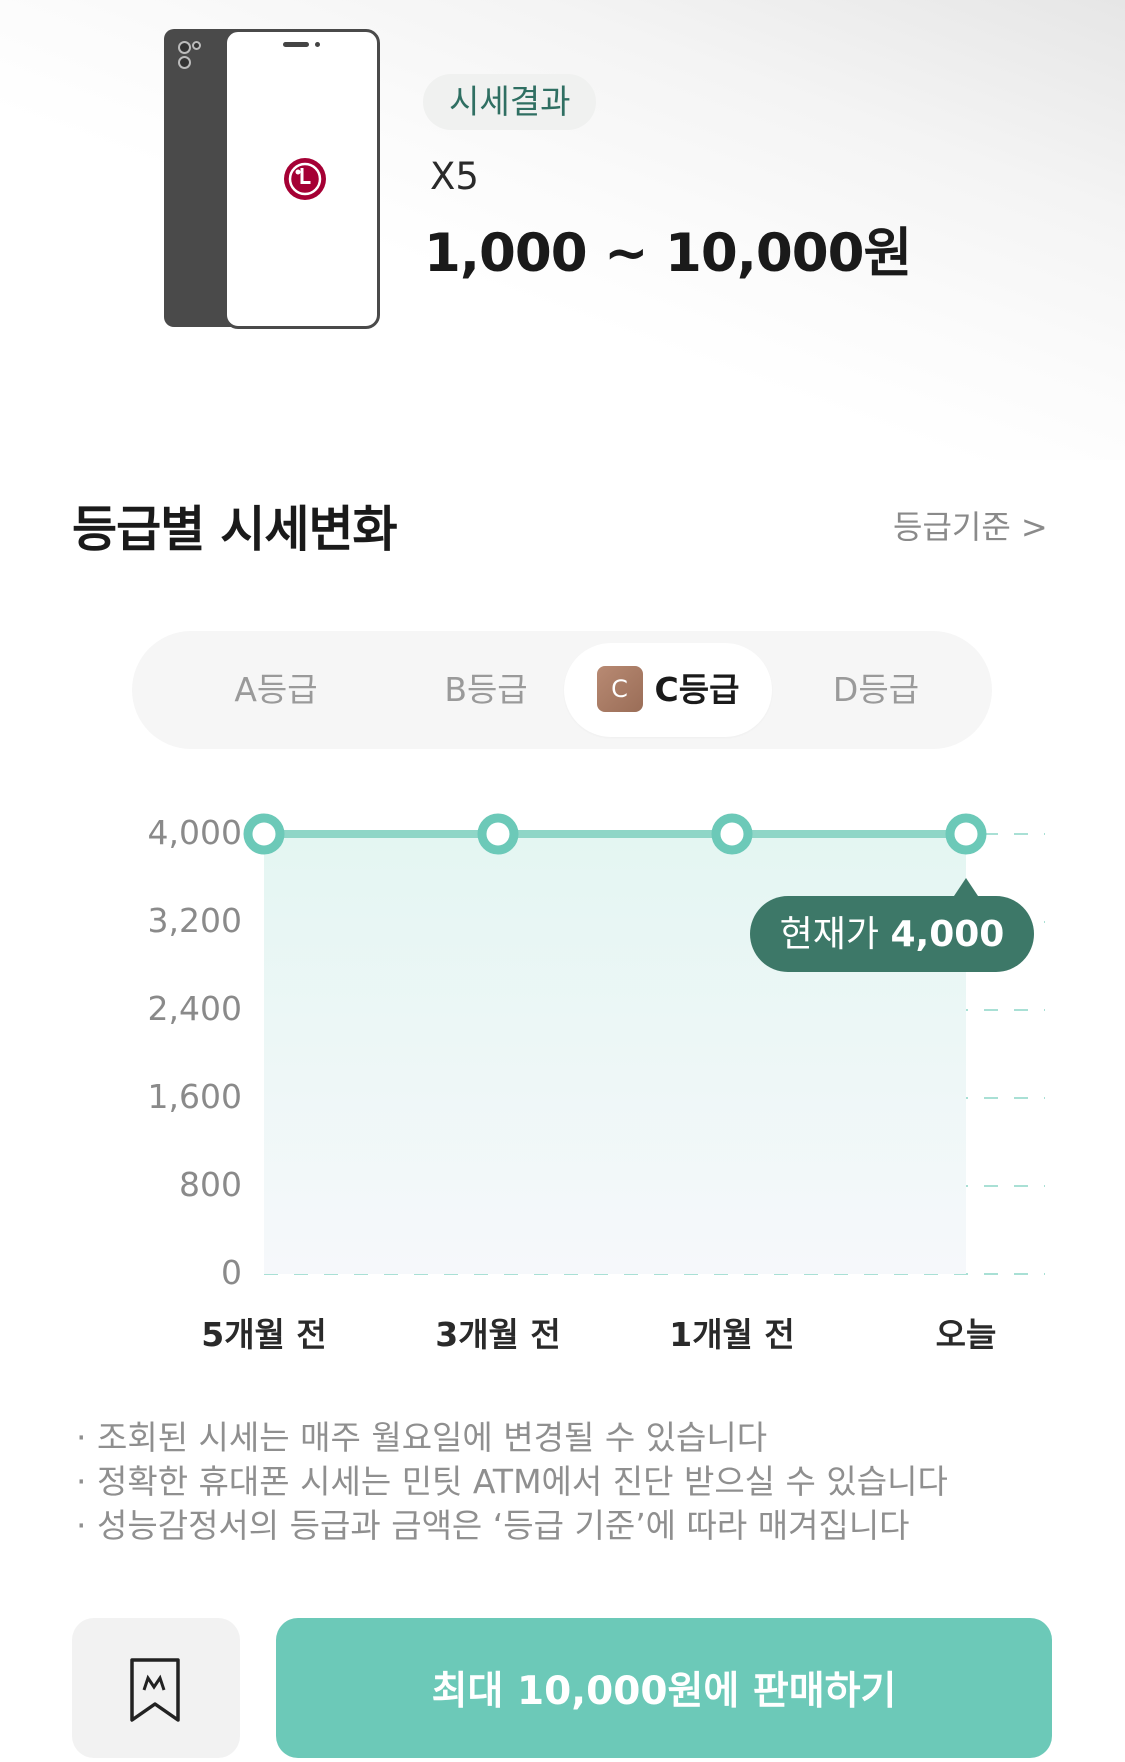 Image resolution: width=1125 pixels, height=1762 pixels. Describe the element at coordinates (231, 1272) in the screenshot. I see `y-tick-label: 0` at that location.